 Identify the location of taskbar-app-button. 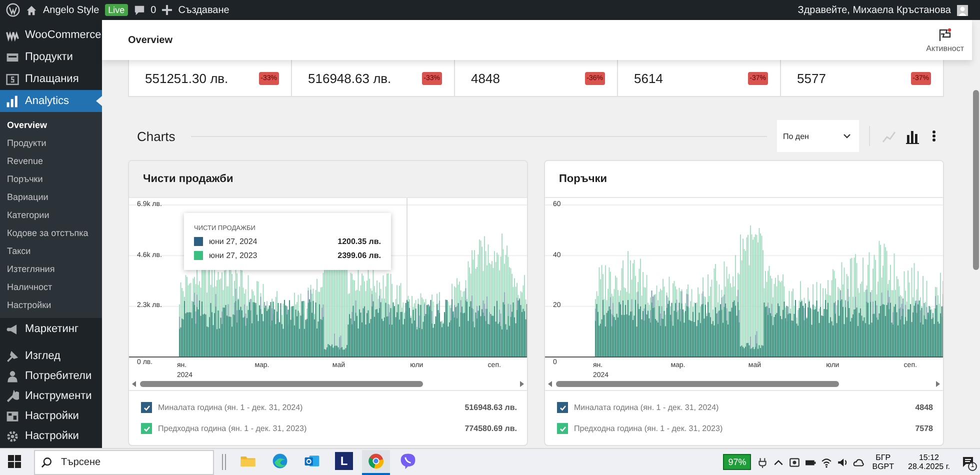
(376, 462).